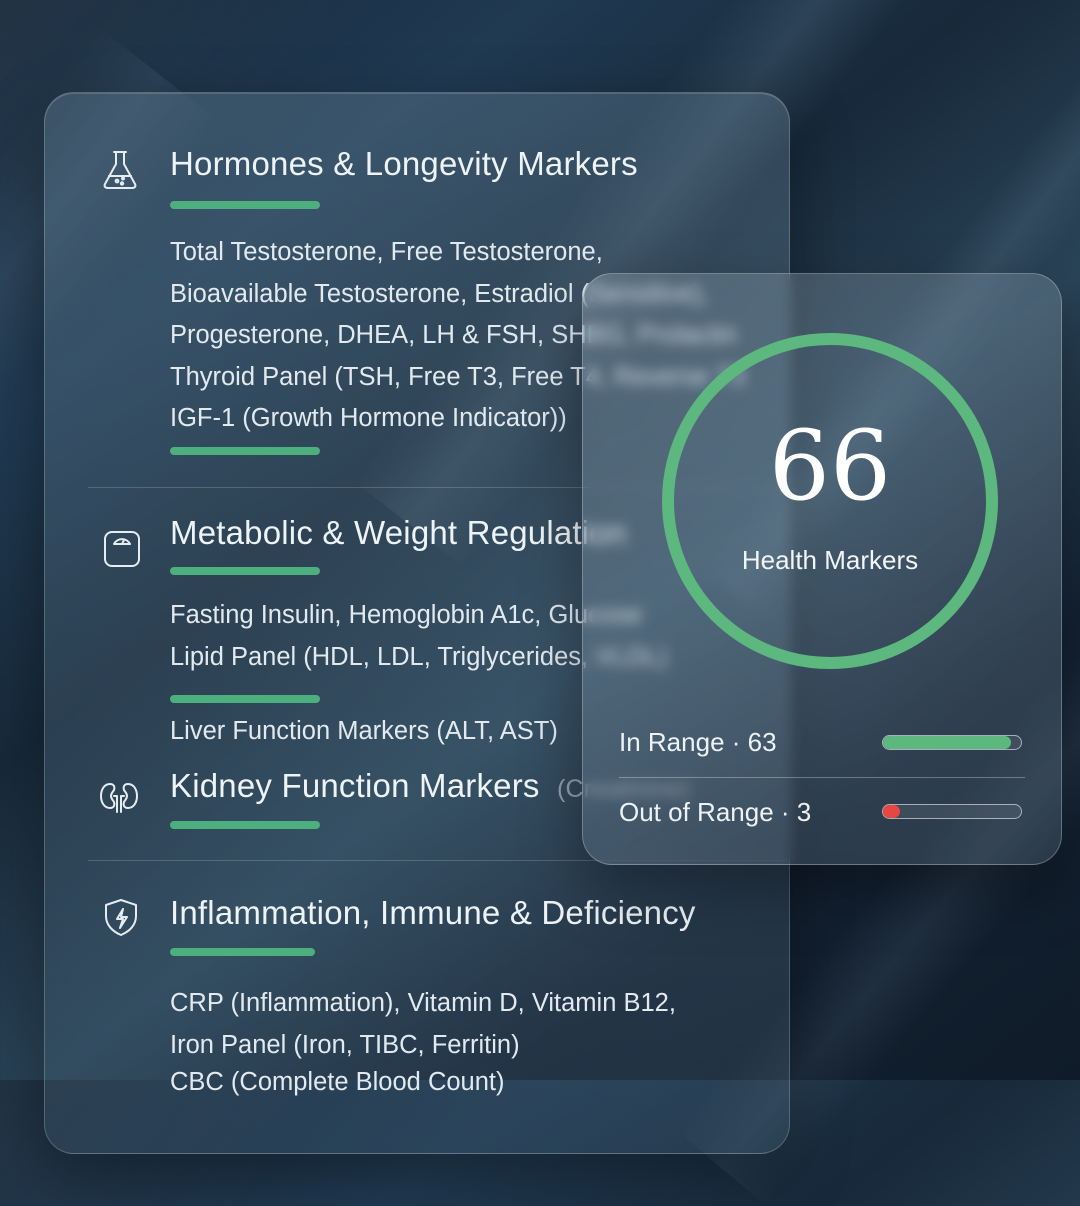 The image size is (1080, 1206). What do you see at coordinates (715, 812) in the screenshot?
I see `out-of-range-label: Out of Range · 3` at bounding box center [715, 812].